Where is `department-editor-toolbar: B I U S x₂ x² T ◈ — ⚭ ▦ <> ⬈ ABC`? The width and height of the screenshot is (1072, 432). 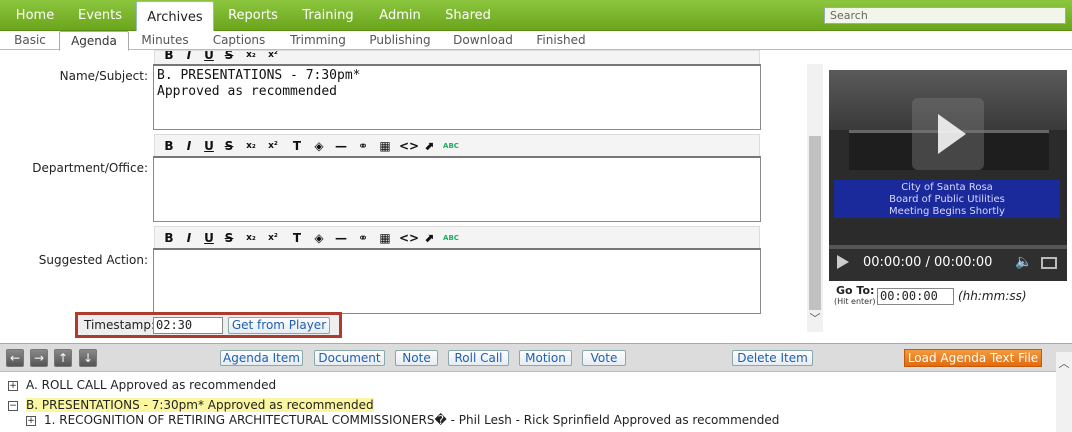
department-editor-toolbar: B I U S x₂ x² T ◈ — ⚭ ▦ <> ⬈ ABC is located at coordinates (457, 145).